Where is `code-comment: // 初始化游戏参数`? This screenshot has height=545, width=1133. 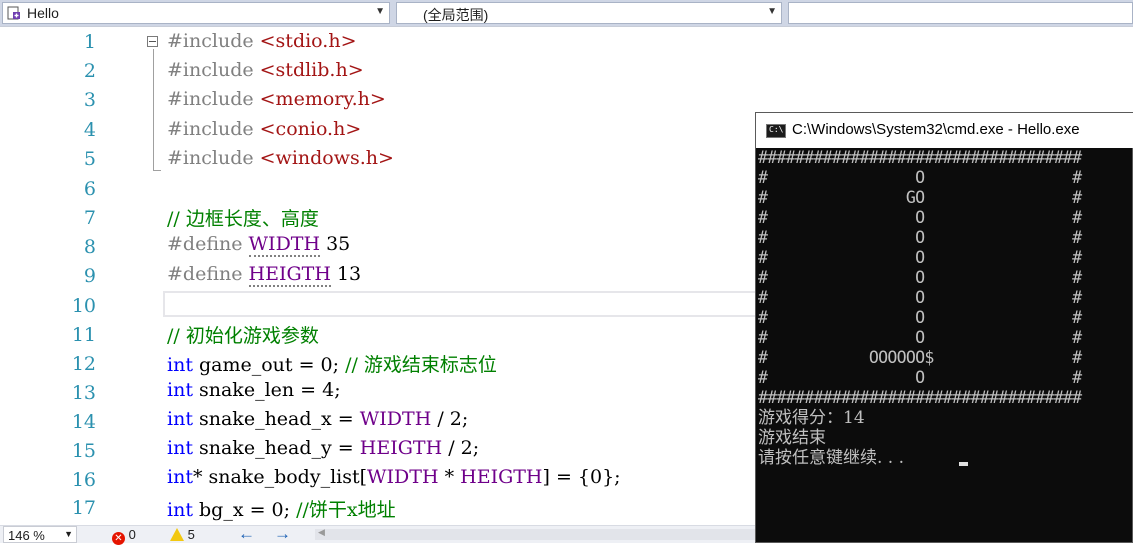
code-comment: // 初始化游戏参数 is located at coordinates (243, 336).